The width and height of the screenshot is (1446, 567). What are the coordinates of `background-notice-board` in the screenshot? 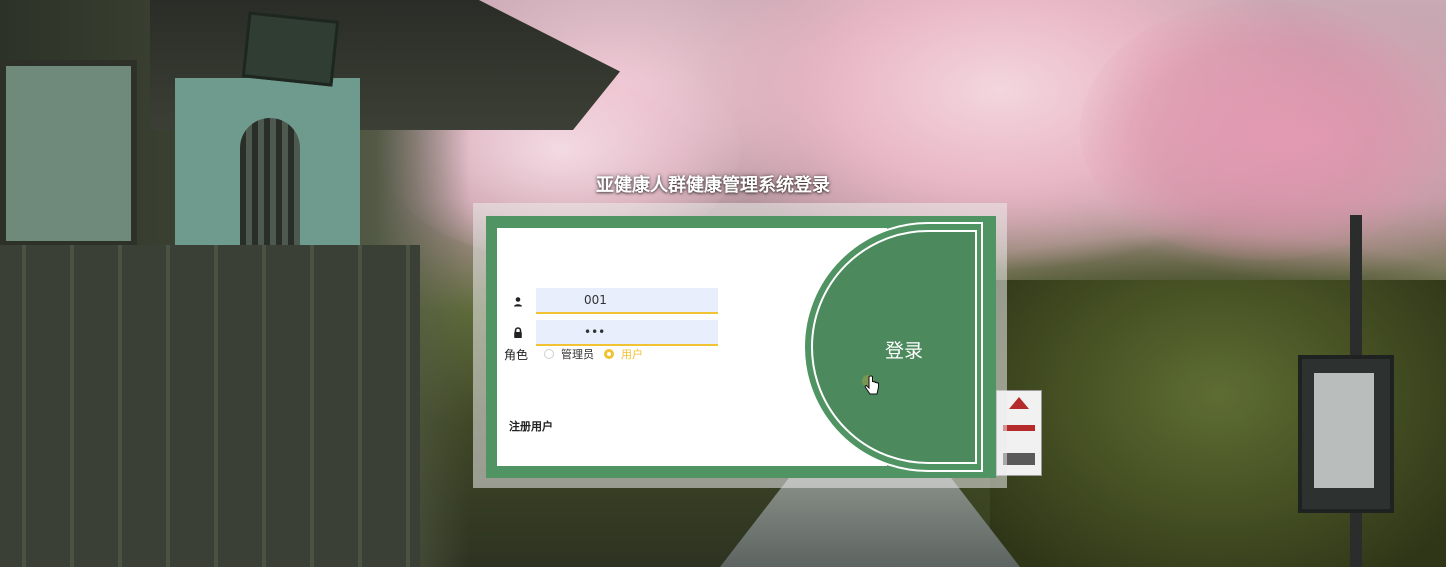 It's located at (1346, 434).